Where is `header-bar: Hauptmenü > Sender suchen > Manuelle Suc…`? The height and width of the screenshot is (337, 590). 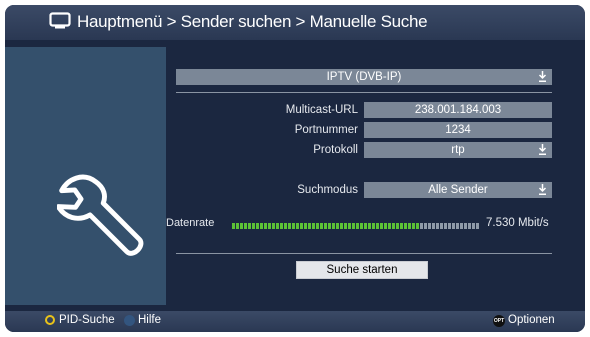 header-bar: Hauptmenü > Sender suchen > Manuelle Suc… is located at coordinates (295, 22).